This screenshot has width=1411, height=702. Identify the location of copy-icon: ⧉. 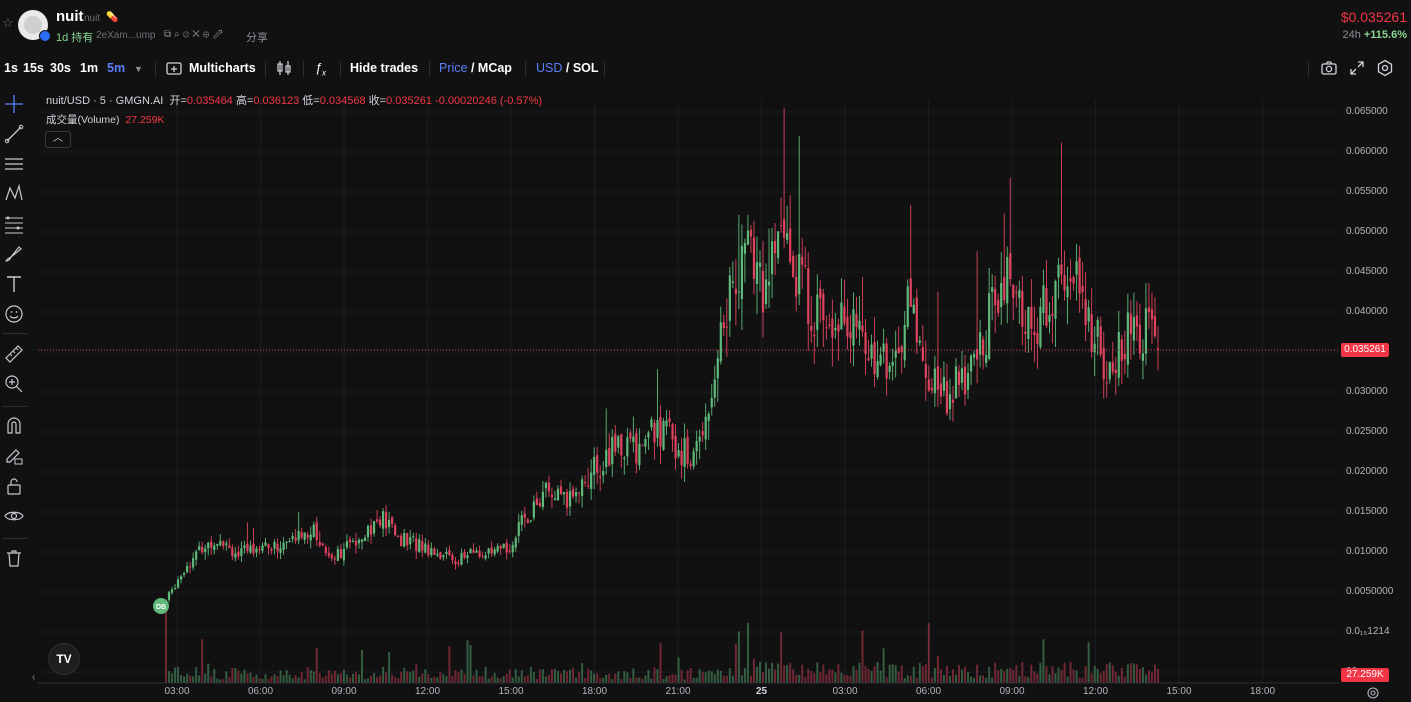
(169, 34).